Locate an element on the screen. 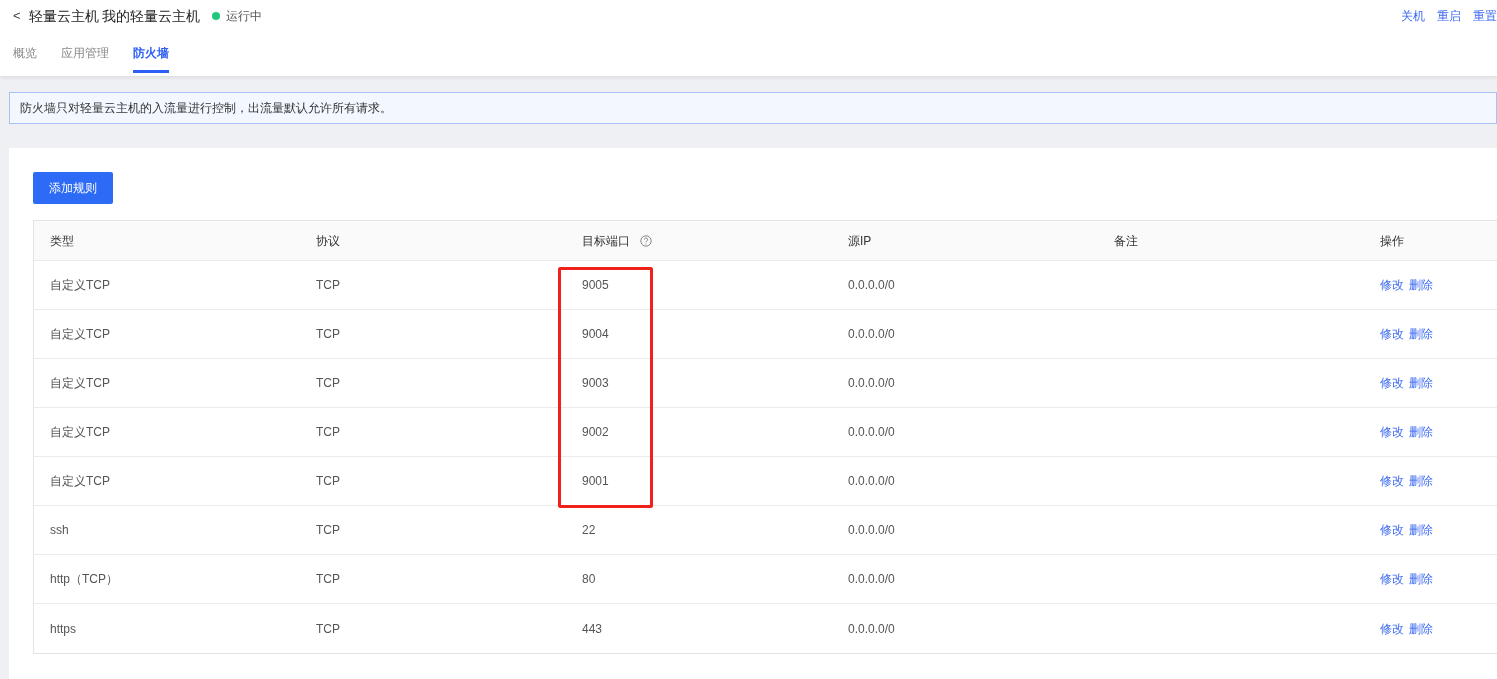 The image size is (1497, 679). page-title: 轻量云主机 我的轻量云主机 is located at coordinates (114, 16).